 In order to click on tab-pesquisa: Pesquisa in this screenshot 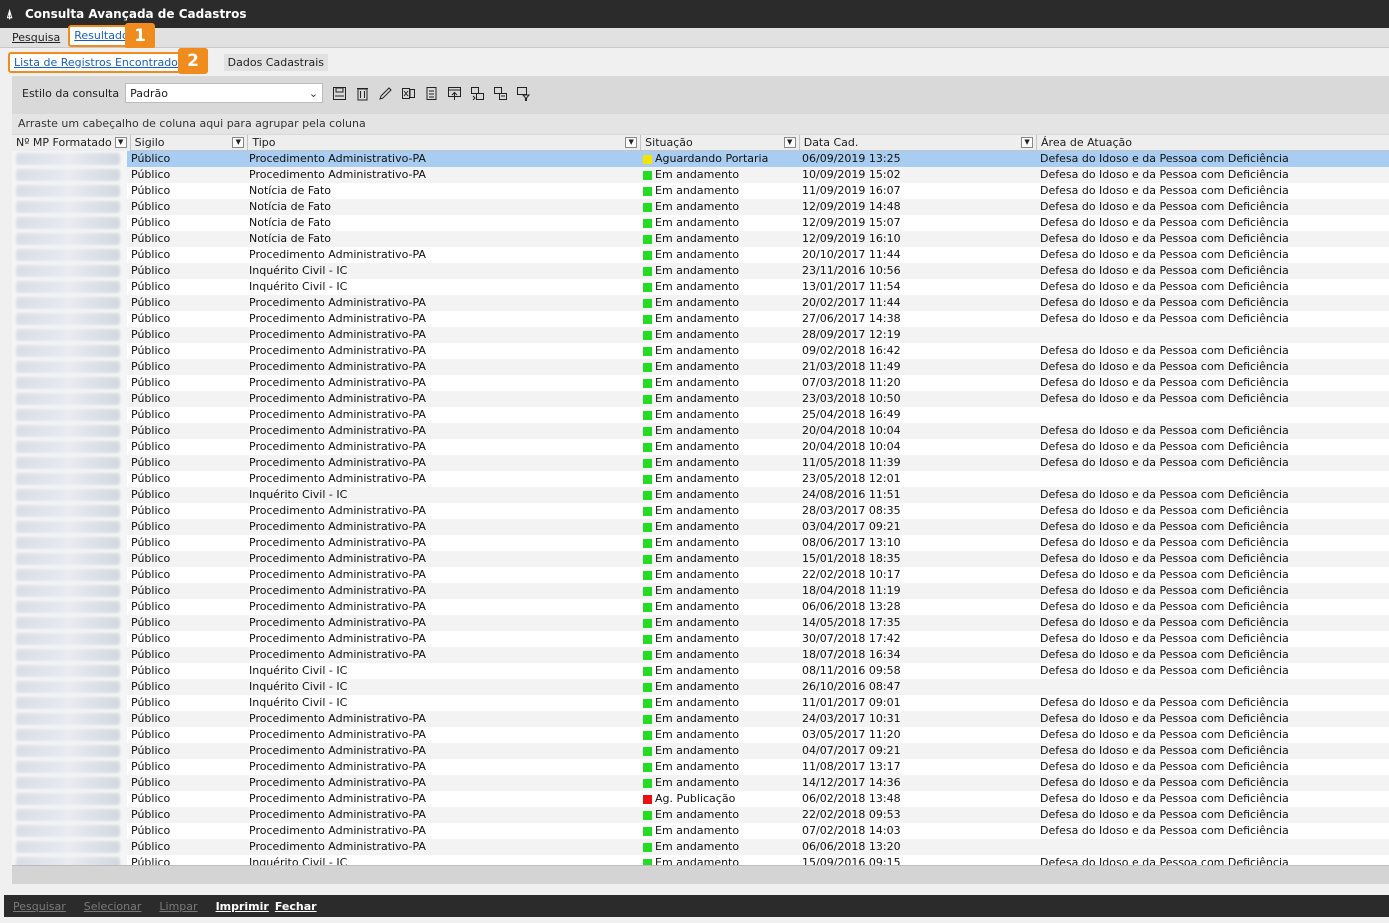, I will do `click(36, 38)`.